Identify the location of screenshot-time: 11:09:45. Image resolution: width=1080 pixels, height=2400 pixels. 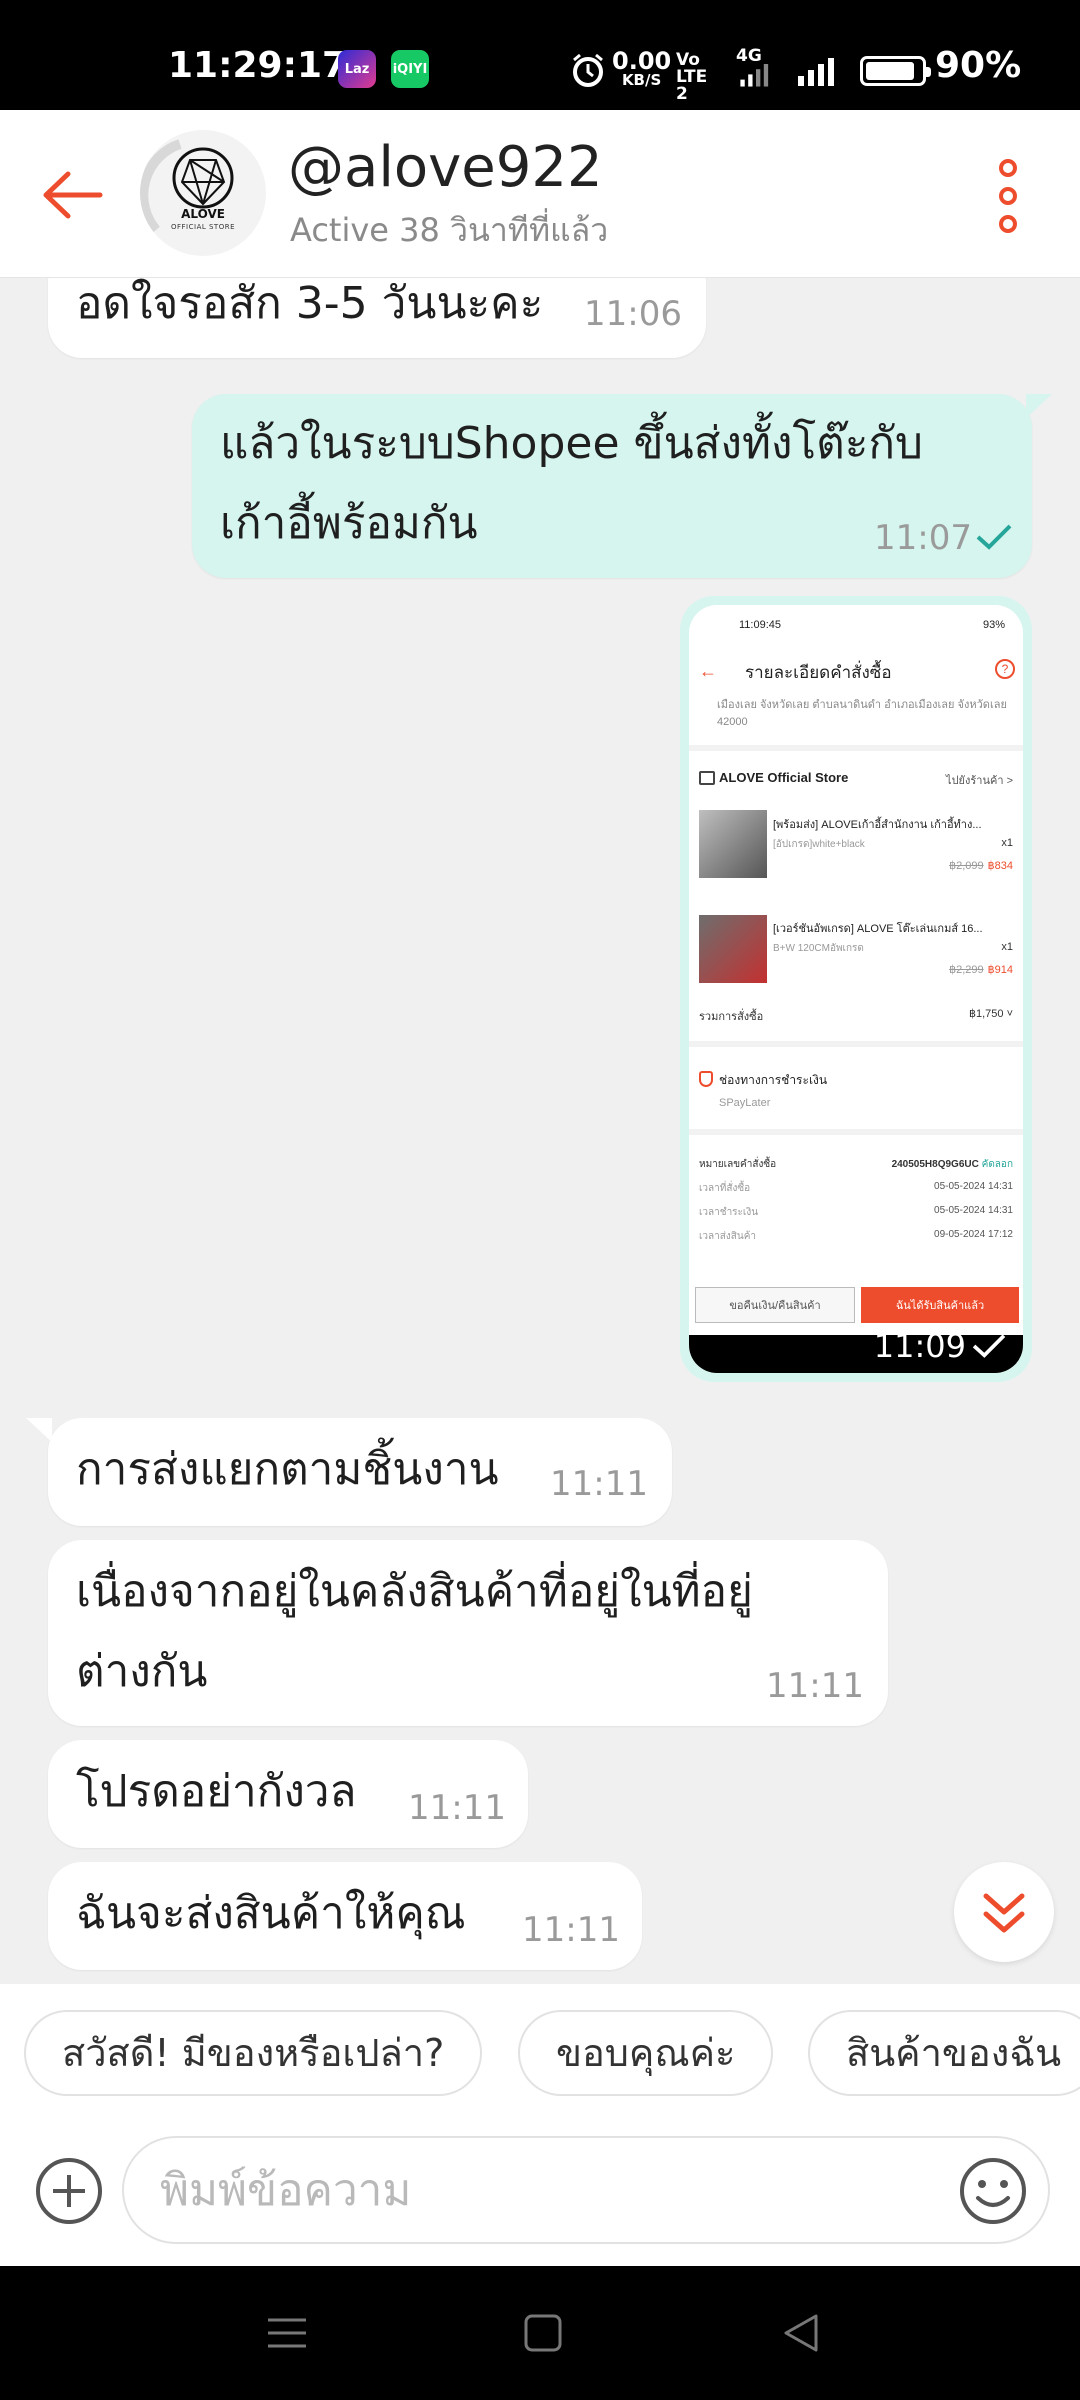
(760, 625).